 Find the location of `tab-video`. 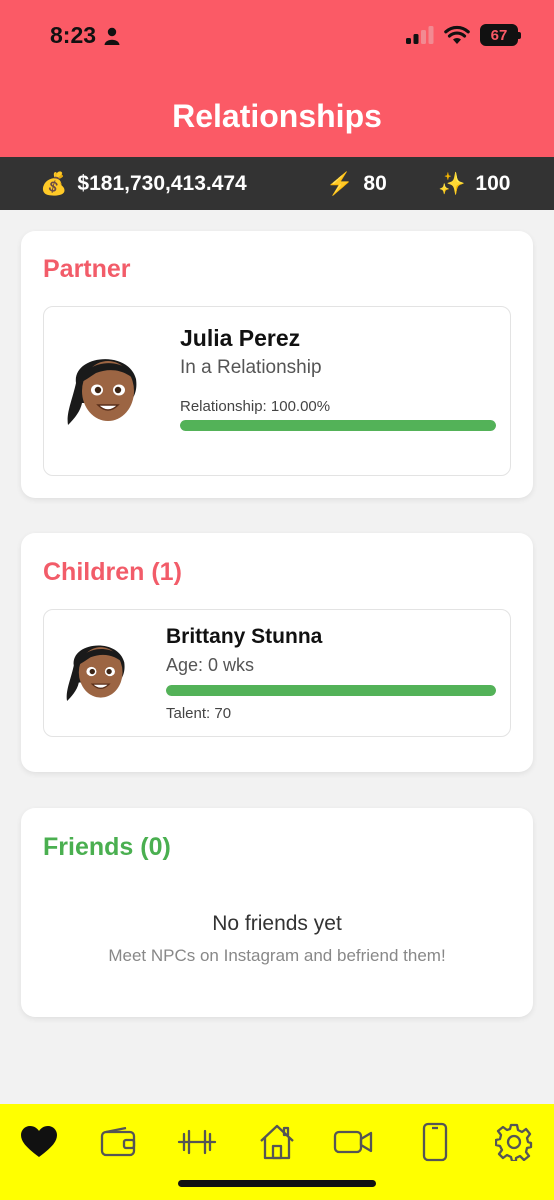

tab-video is located at coordinates (353, 1142).